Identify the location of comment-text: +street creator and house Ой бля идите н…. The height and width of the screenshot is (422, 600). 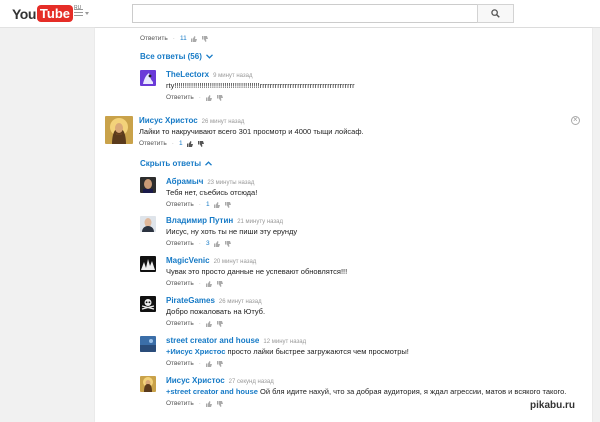
(366, 391).